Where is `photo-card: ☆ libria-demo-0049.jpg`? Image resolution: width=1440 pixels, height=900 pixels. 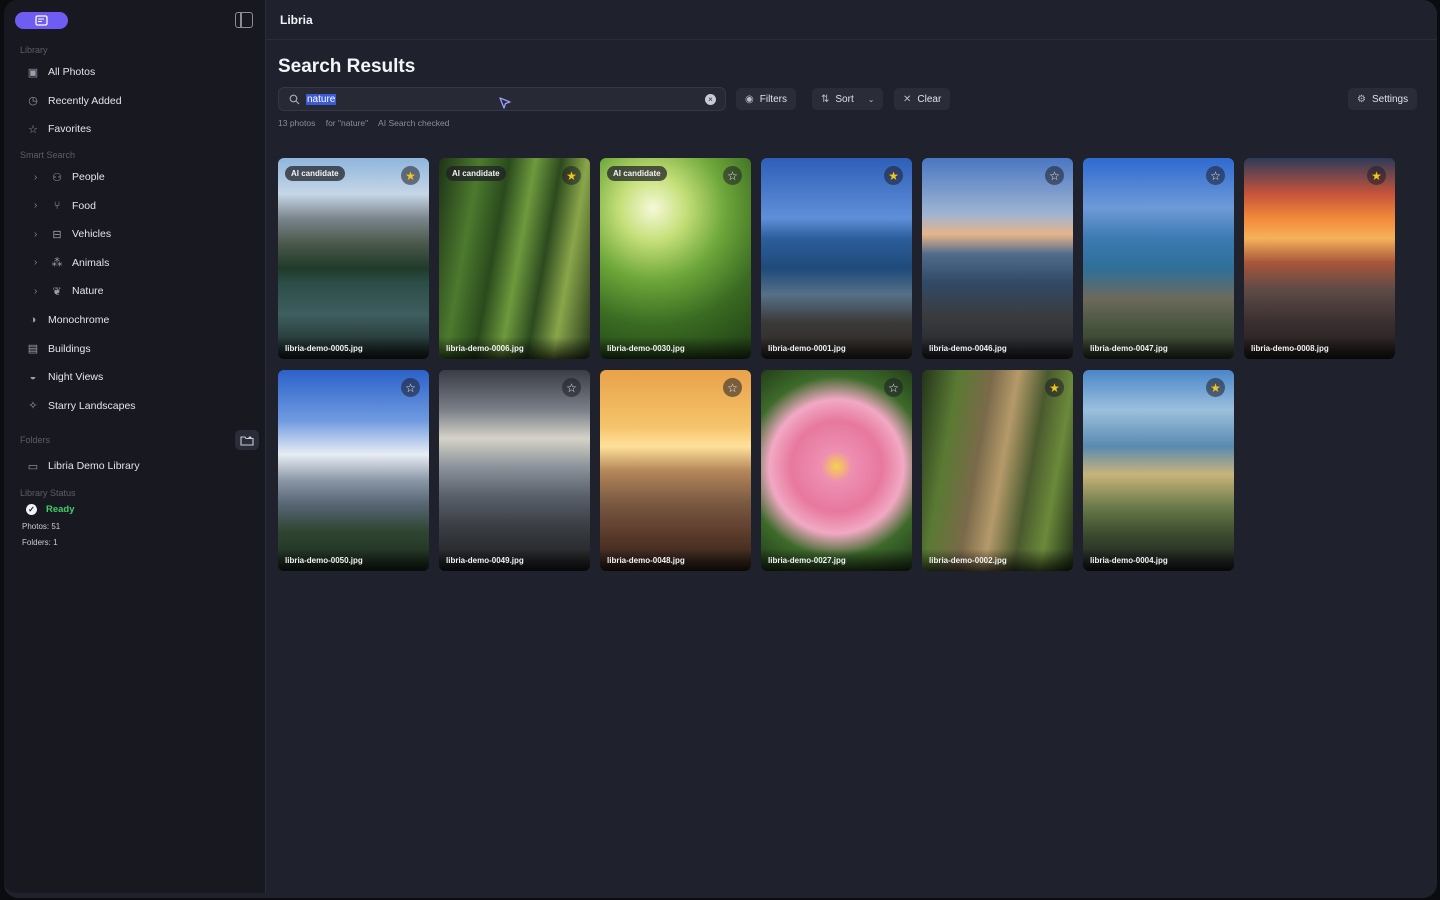
photo-card: ☆ libria-demo-0049.jpg is located at coordinates (514, 470).